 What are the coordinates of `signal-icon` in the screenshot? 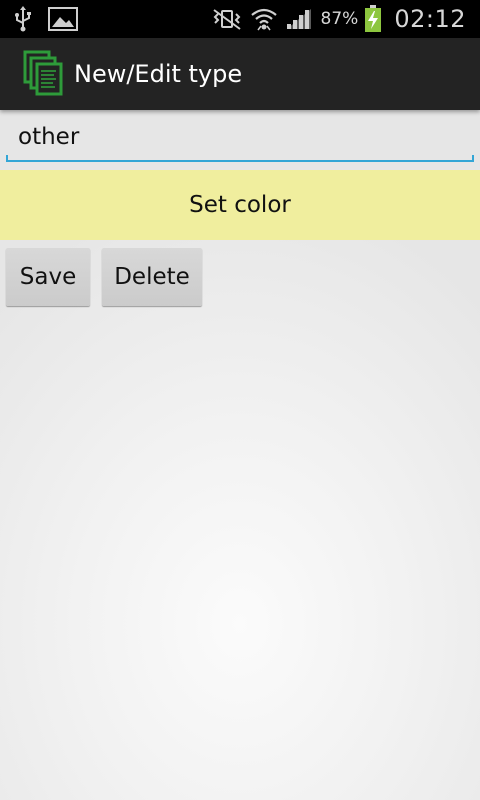 It's located at (299, 19).